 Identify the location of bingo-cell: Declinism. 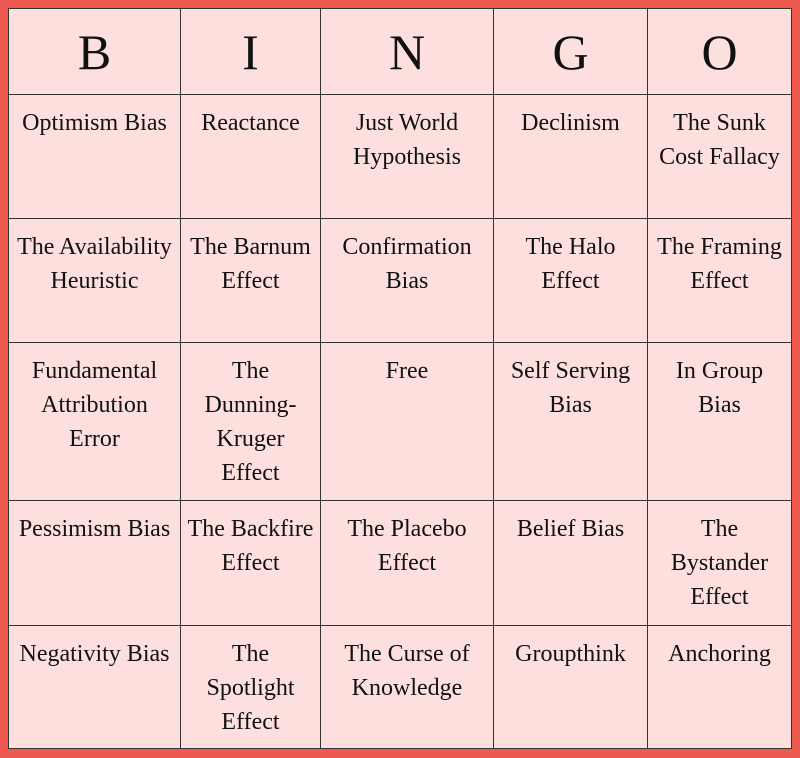
(570, 156).